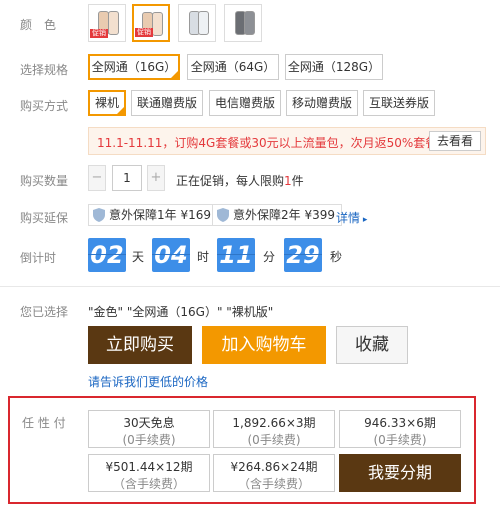 The image size is (500, 513). I want to click on spec-option-16g: 全网通（16G）, so click(134, 67).